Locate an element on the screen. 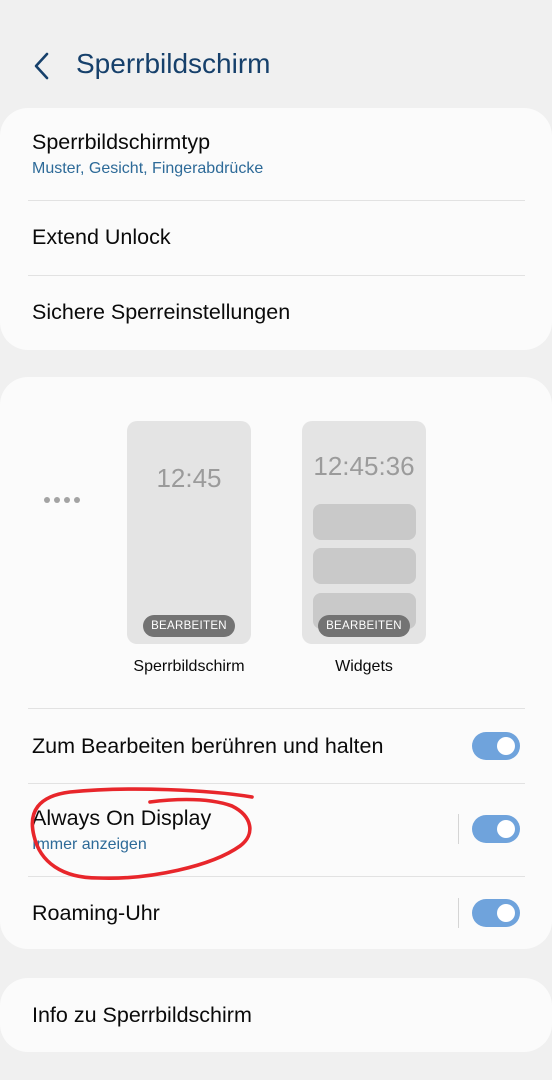 The image size is (552, 1080). app-header: Sperrbildschirm is located at coordinates (276, 54).